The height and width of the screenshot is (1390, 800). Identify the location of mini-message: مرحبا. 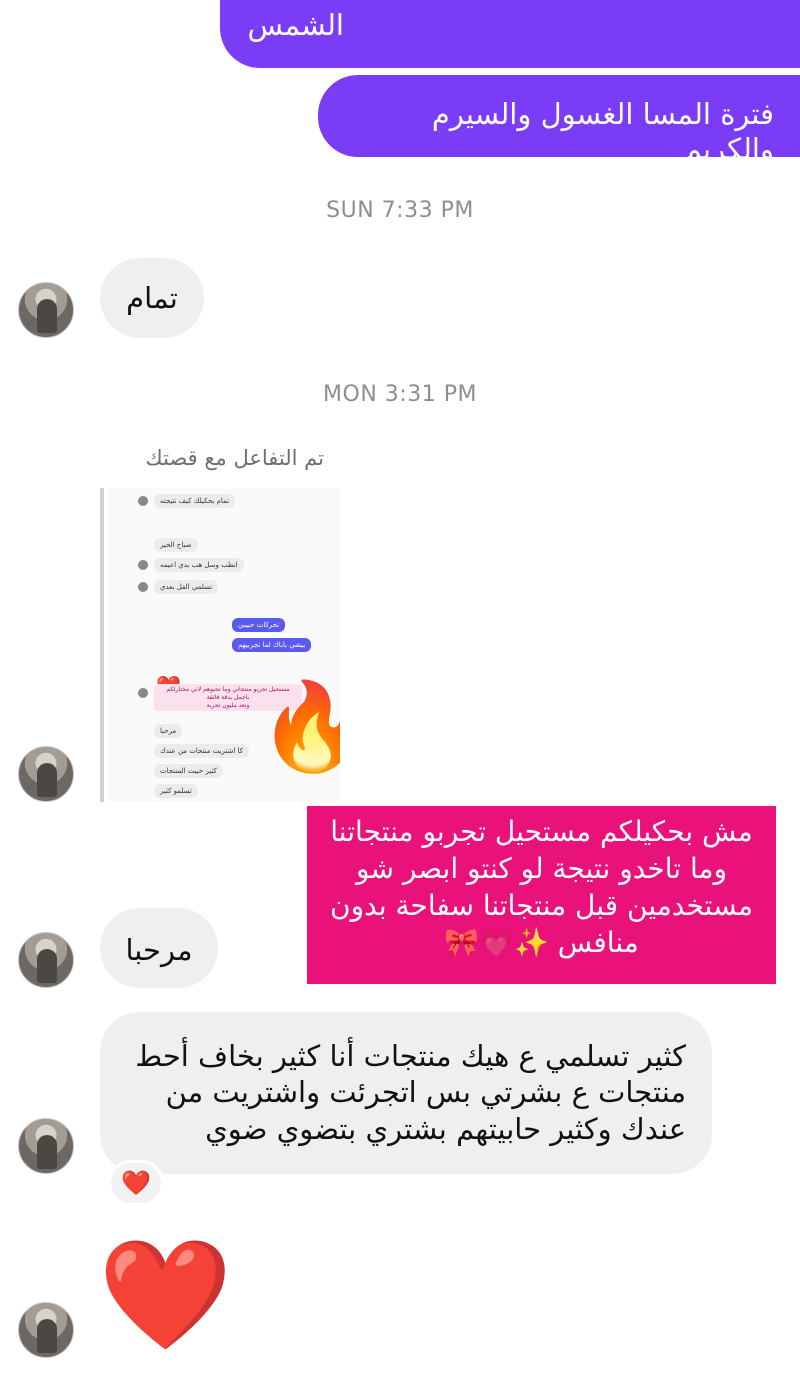
(168, 731).